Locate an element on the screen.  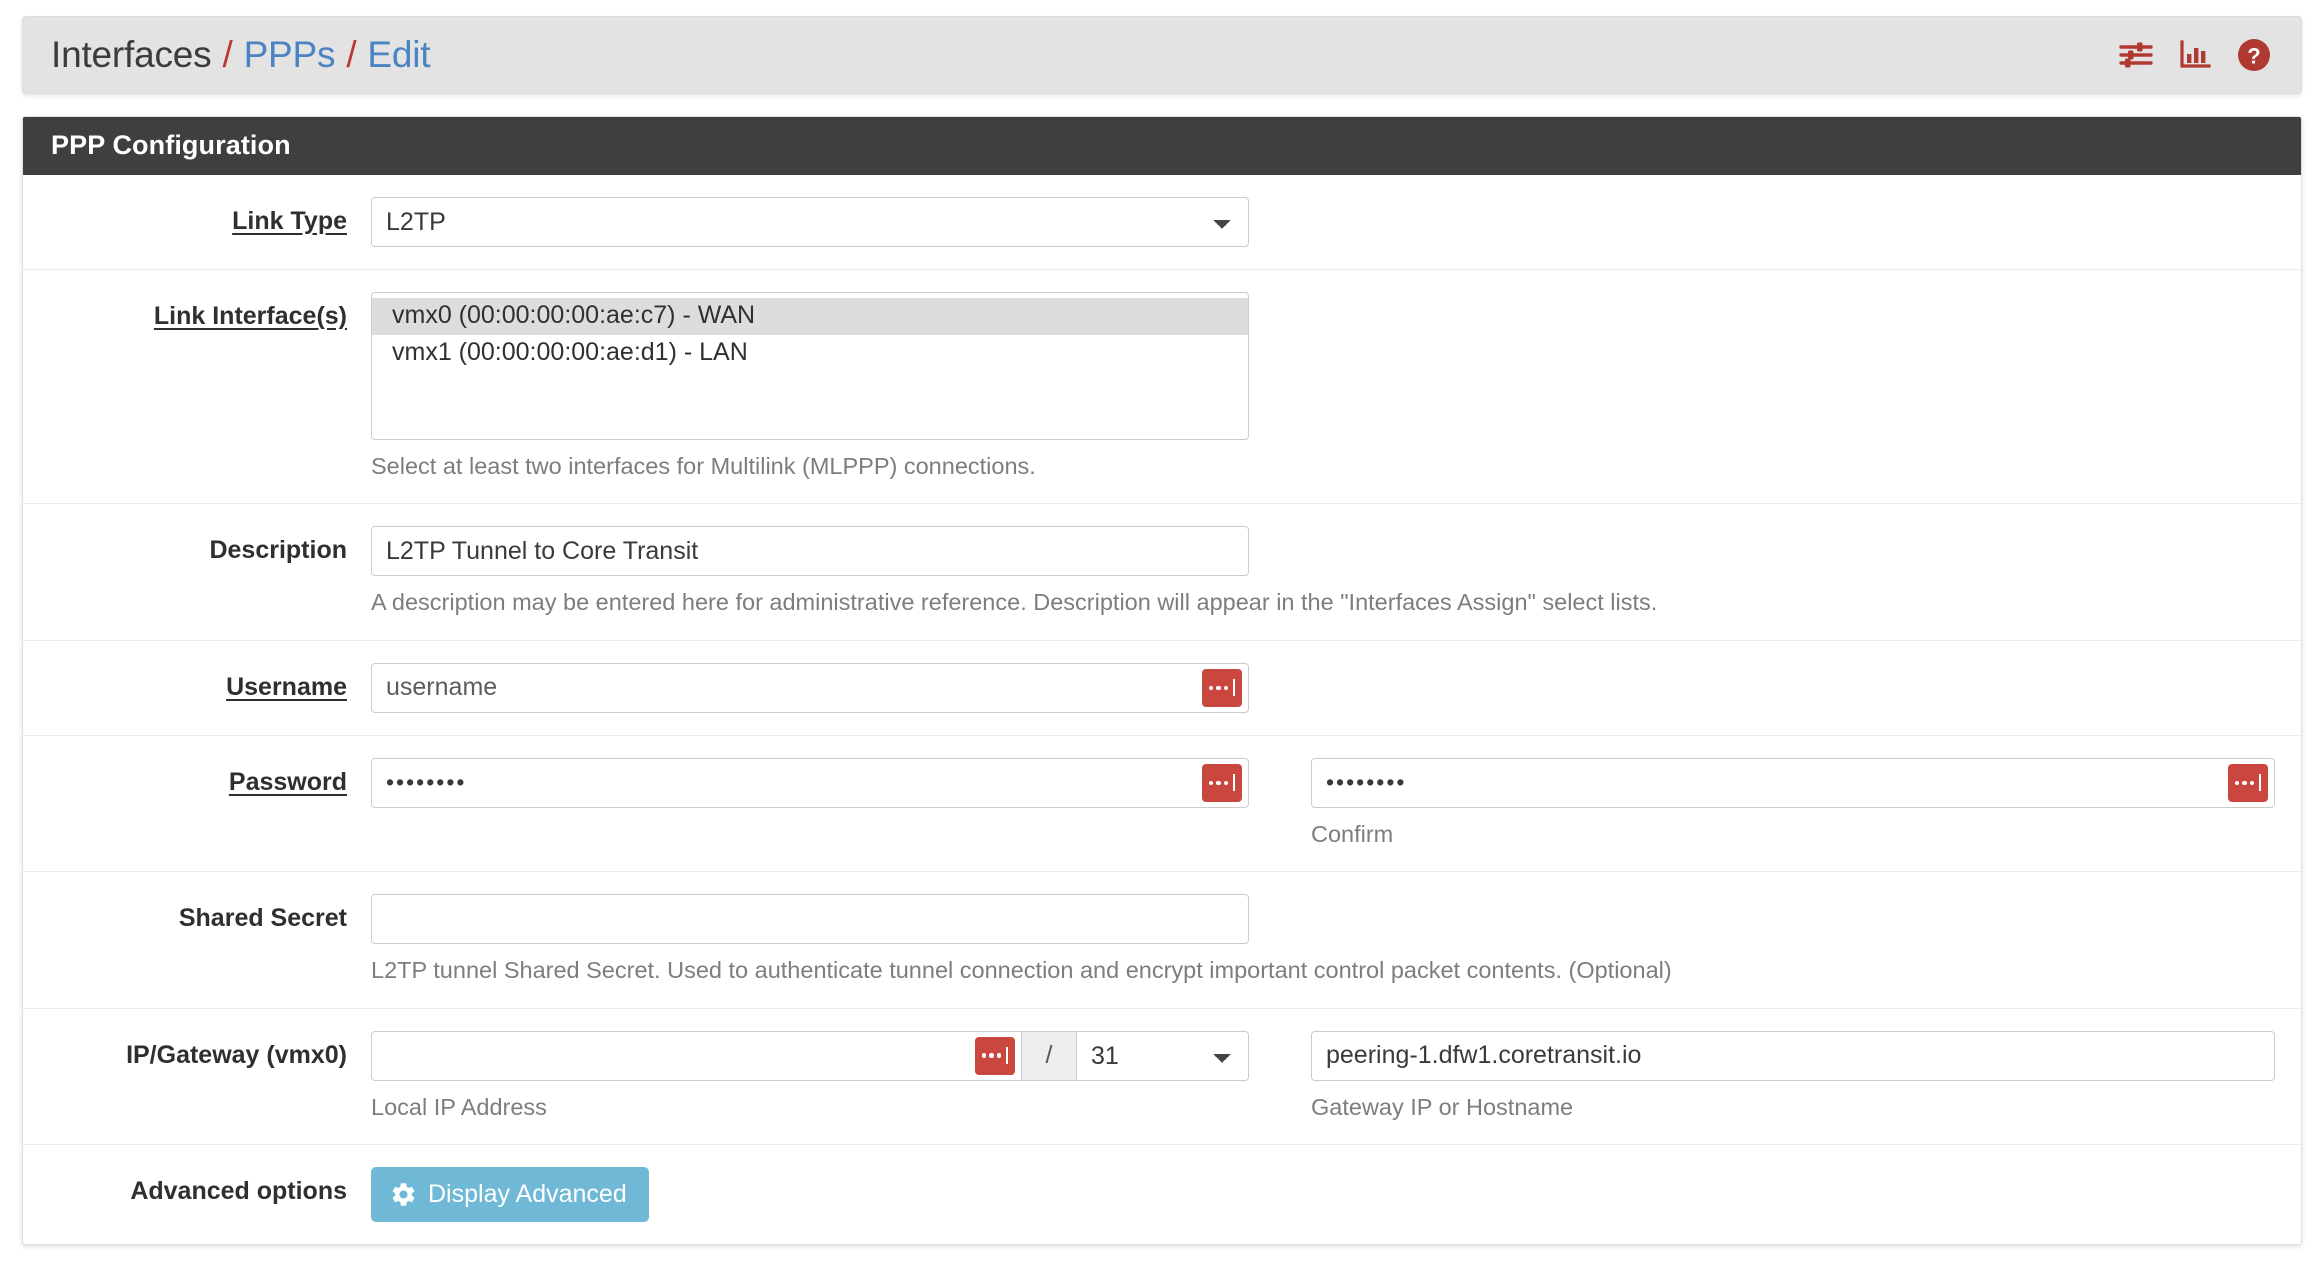
help-icon: ? is located at coordinates (2254, 55).